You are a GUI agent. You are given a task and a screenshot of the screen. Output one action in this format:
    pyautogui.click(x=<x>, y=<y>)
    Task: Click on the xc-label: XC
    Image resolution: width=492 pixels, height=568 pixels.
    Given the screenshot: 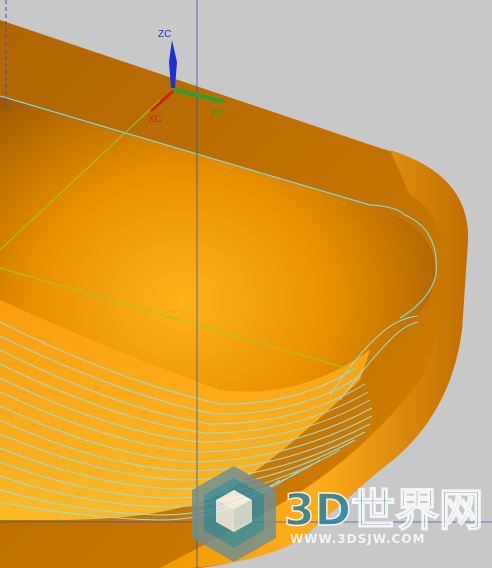 What is the action you would take?
    pyautogui.click(x=155, y=119)
    